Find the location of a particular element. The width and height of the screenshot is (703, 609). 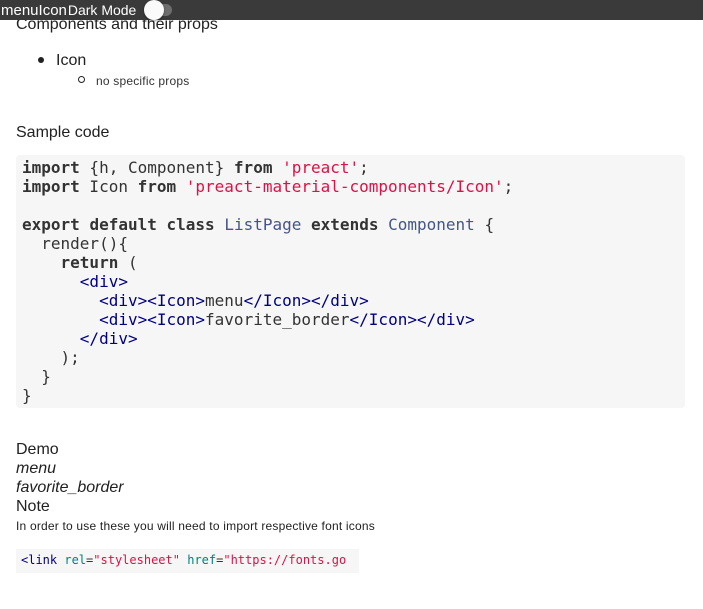

menu-icon: menuIcon is located at coordinates (34, 10).